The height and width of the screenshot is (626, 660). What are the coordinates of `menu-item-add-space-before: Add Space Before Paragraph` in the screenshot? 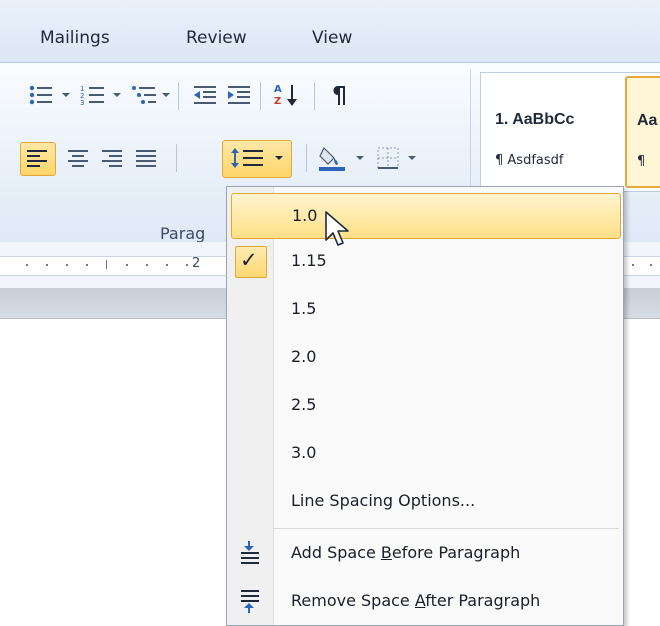 It's located at (425, 553).